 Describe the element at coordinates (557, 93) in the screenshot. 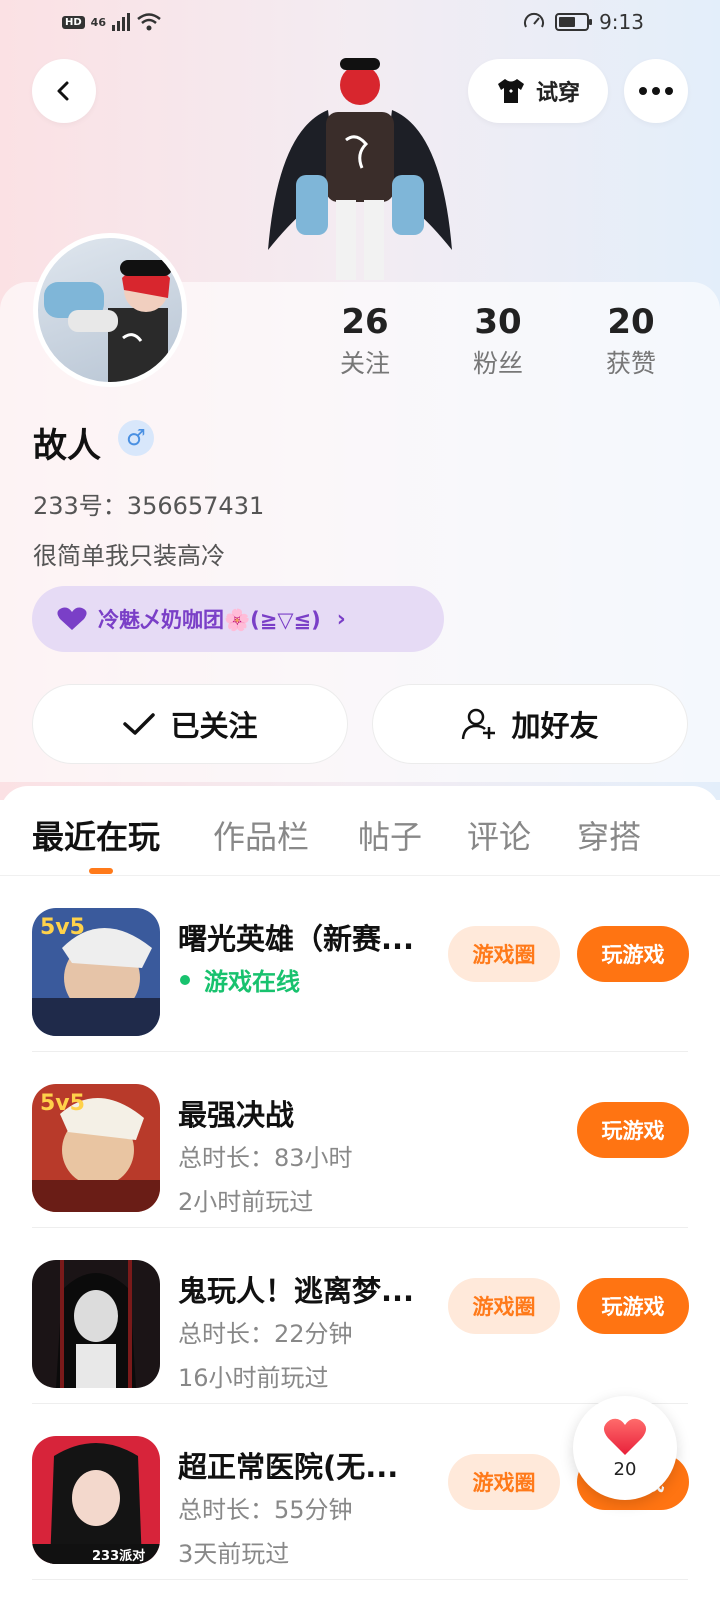

I see `try-on-label: 试穿` at that location.